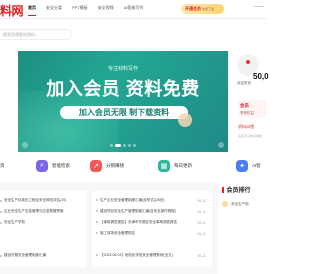 The image size is (320, 274). I want to click on main-nav: 首页 安全分类 PPT模板 安全视频 AI智能写作, so click(91, 10).